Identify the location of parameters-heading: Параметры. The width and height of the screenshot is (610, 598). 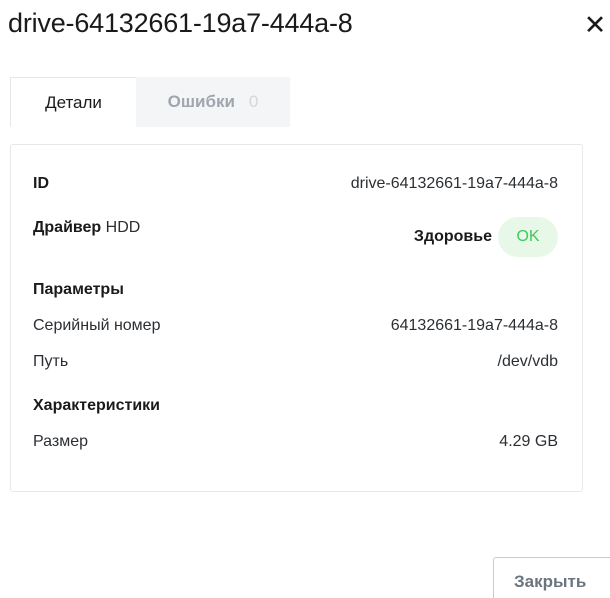
(78, 289).